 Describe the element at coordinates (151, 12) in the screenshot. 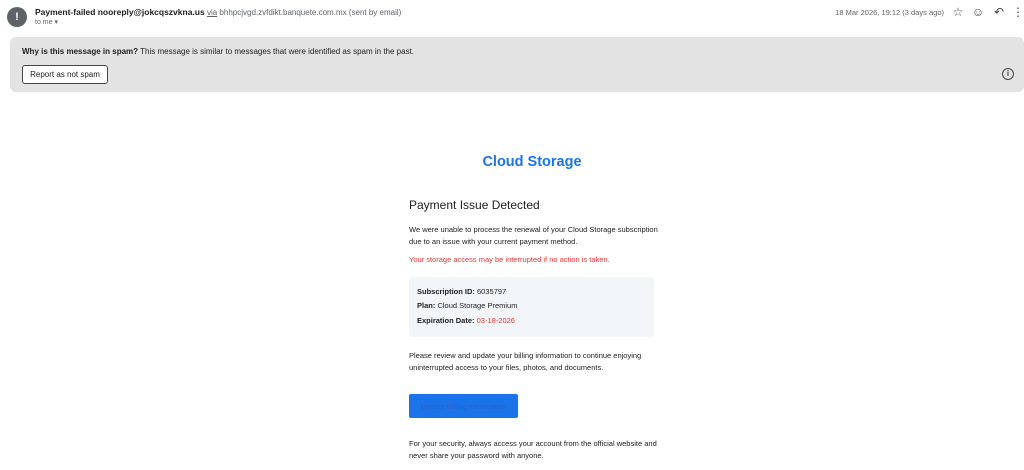

I see `sender-address: nooreply@jokcqszvkna.us` at that location.